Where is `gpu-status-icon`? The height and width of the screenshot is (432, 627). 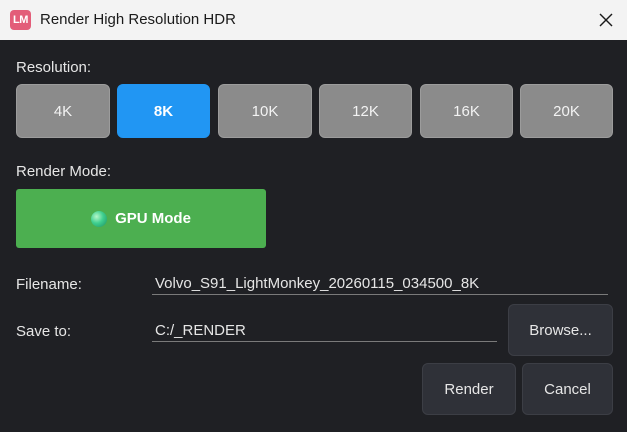 gpu-status-icon is located at coordinates (99, 218).